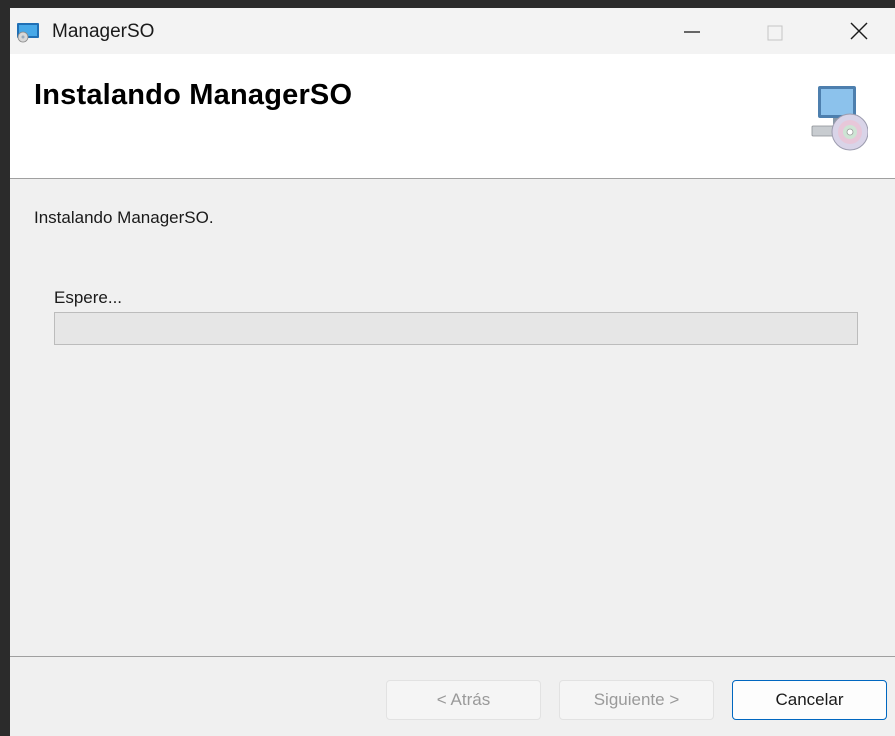  What do you see at coordinates (124, 217) in the screenshot?
I see `status-message: Instalando ManagerSO.` at bounding box center [124, 217].